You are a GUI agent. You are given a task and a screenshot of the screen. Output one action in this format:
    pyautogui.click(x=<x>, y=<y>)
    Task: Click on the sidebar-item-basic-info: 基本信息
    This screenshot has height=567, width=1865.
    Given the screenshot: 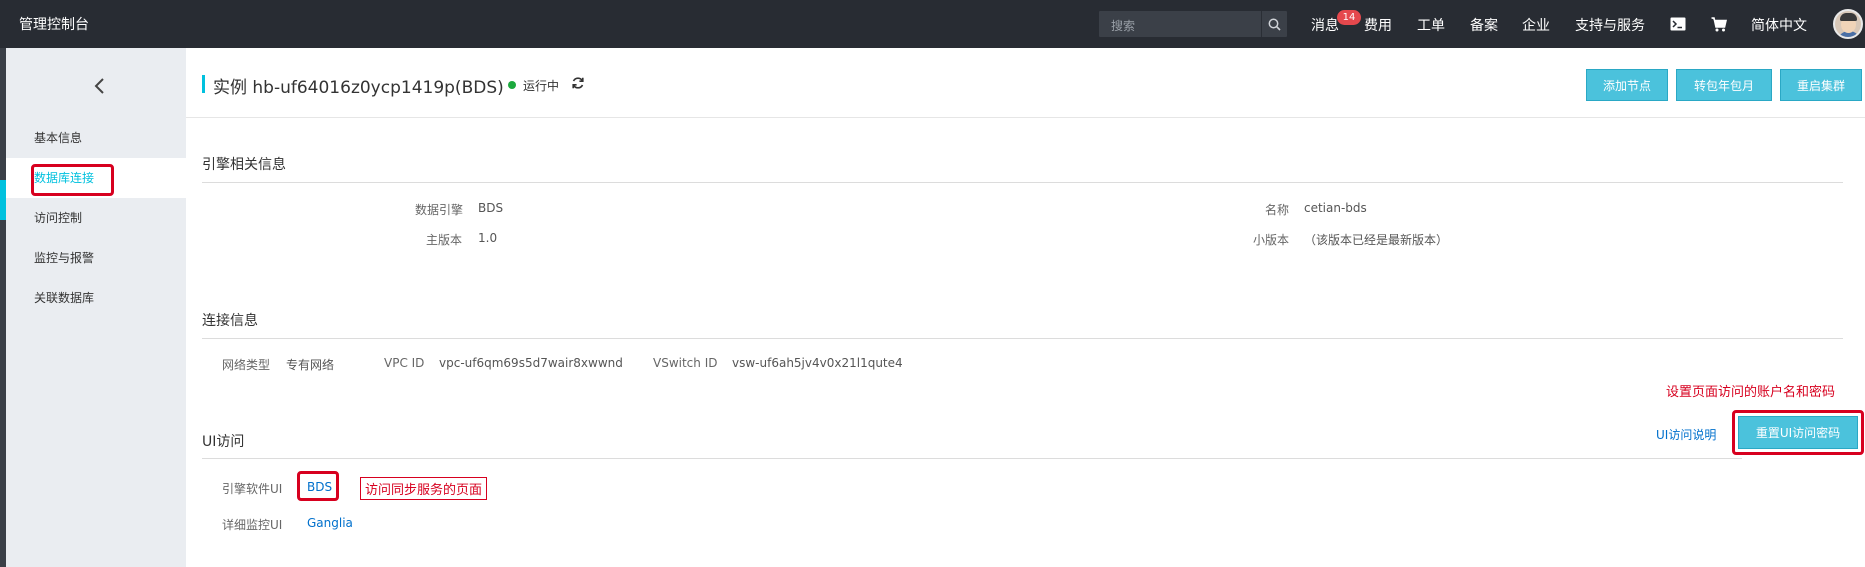 What is the action you would take?
    pyautogui.click(x=96, y=138)
    